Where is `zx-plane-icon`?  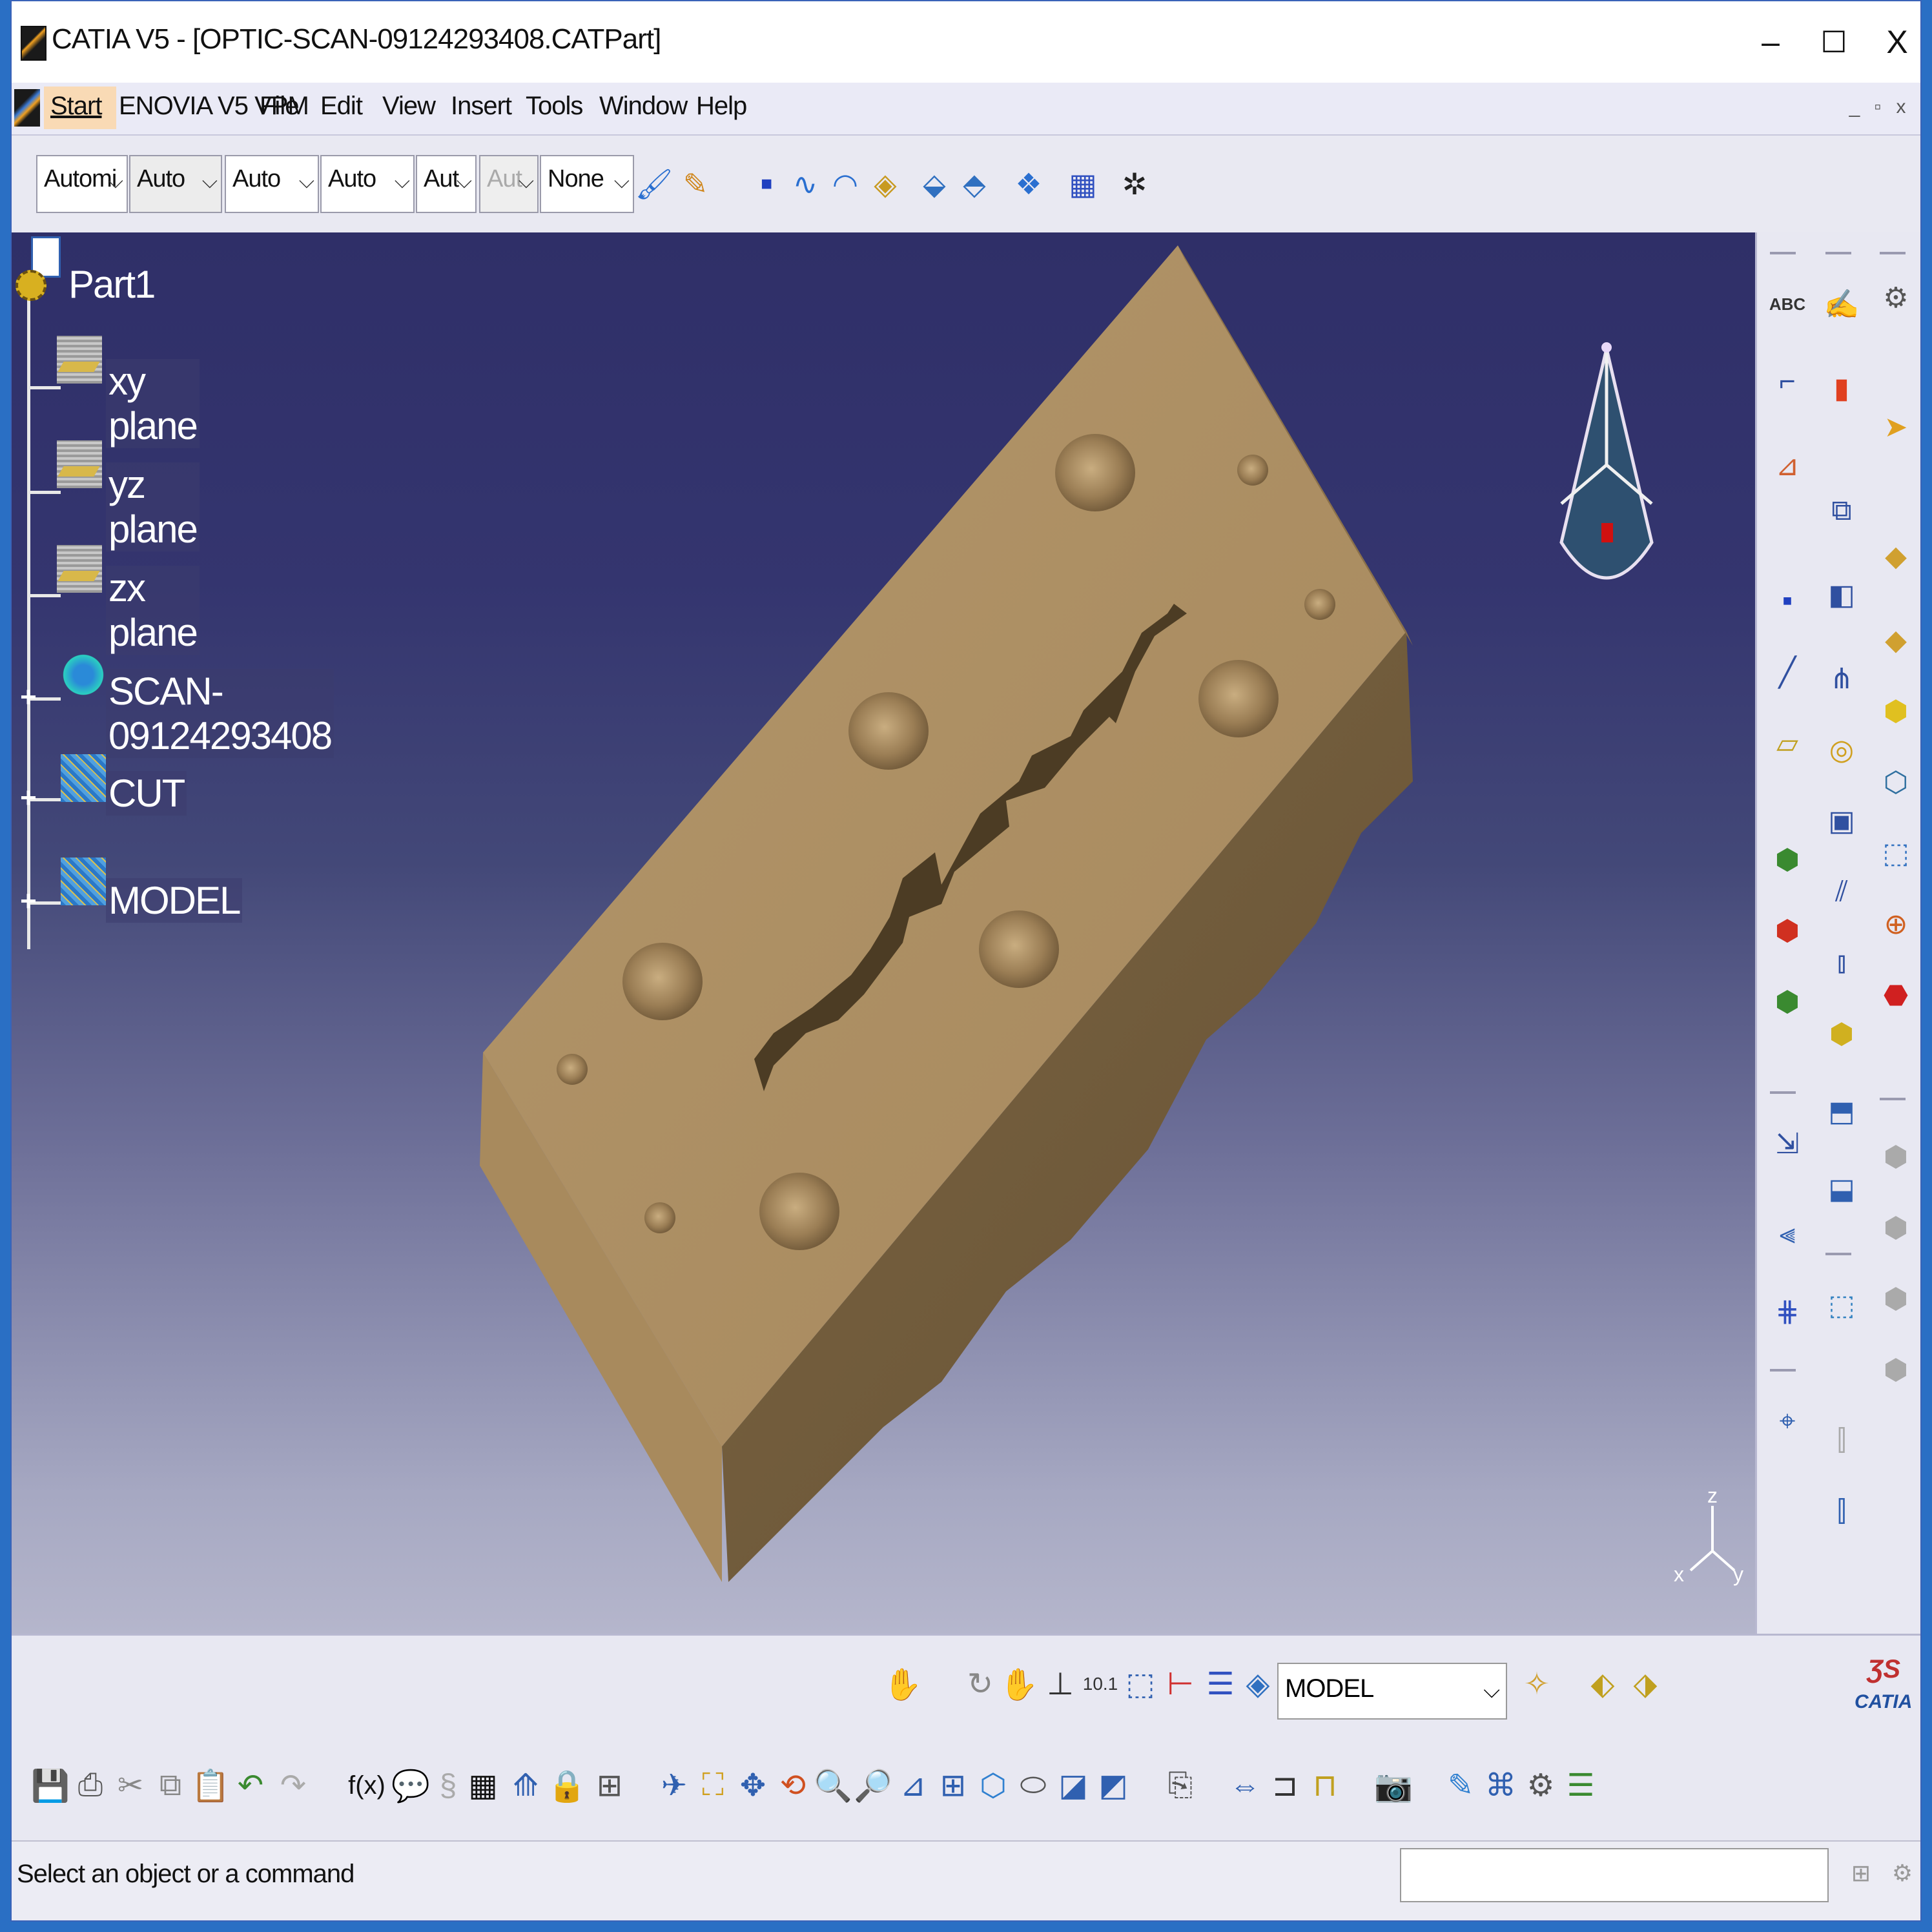 zx-plane-icon is located at coordinates (79, 569).